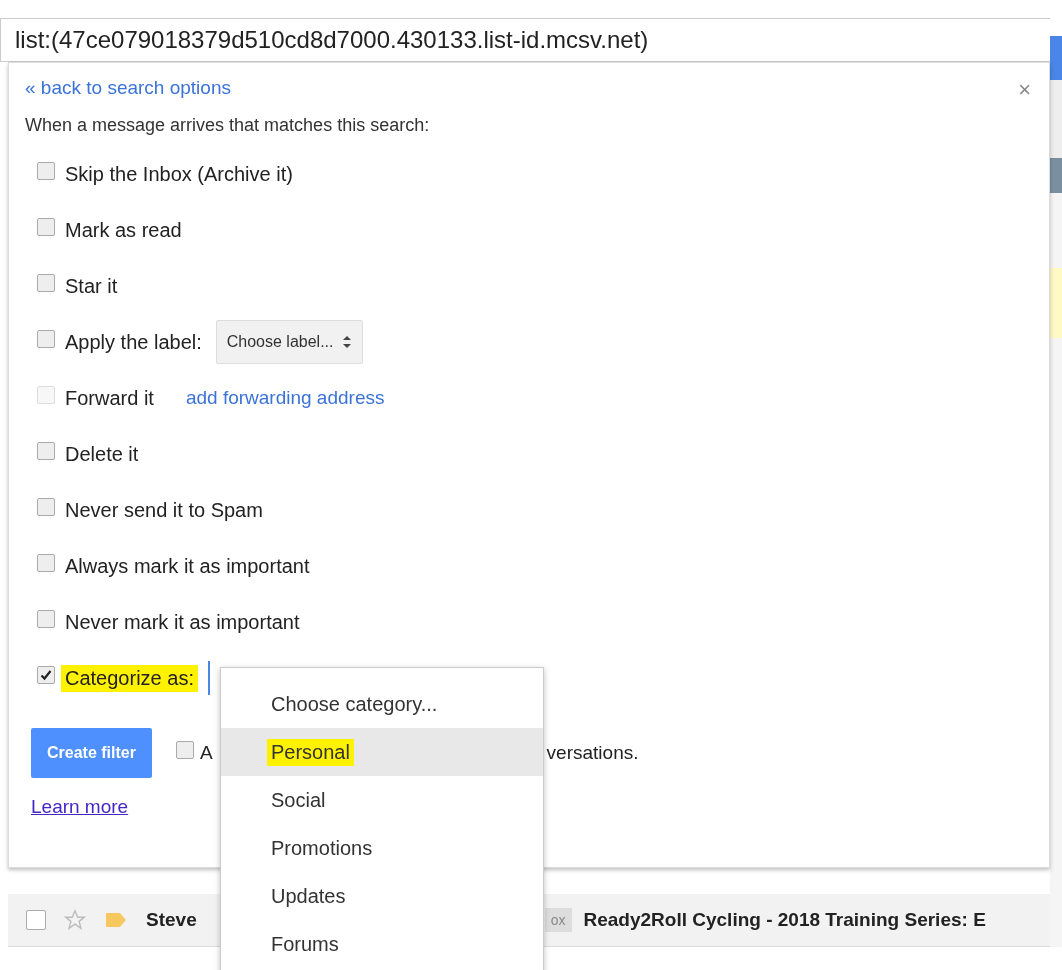 The height and width of the screenshot is (970, 1062). Describe the element at coordinates (102, 454) in the screenshot. I see `option-label: Delete it` at that location.